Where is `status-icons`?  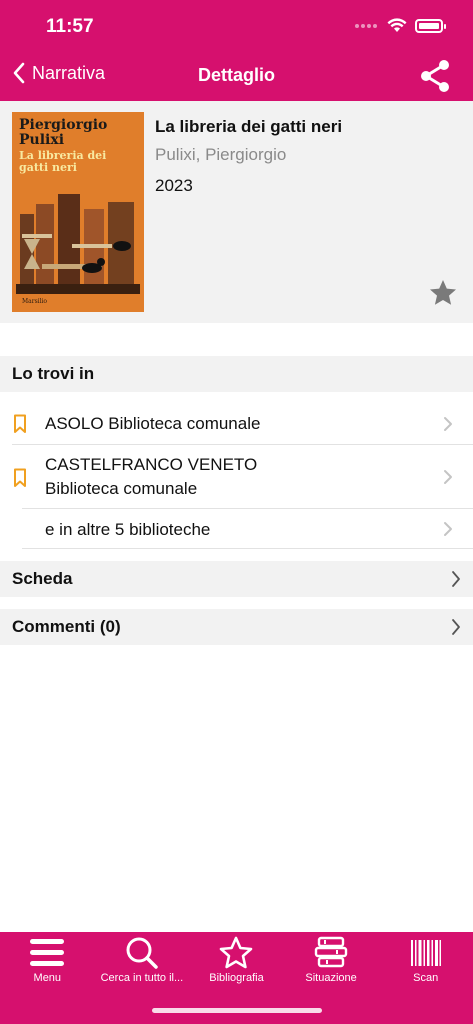
status-icons is located at coordinates (400, 25).